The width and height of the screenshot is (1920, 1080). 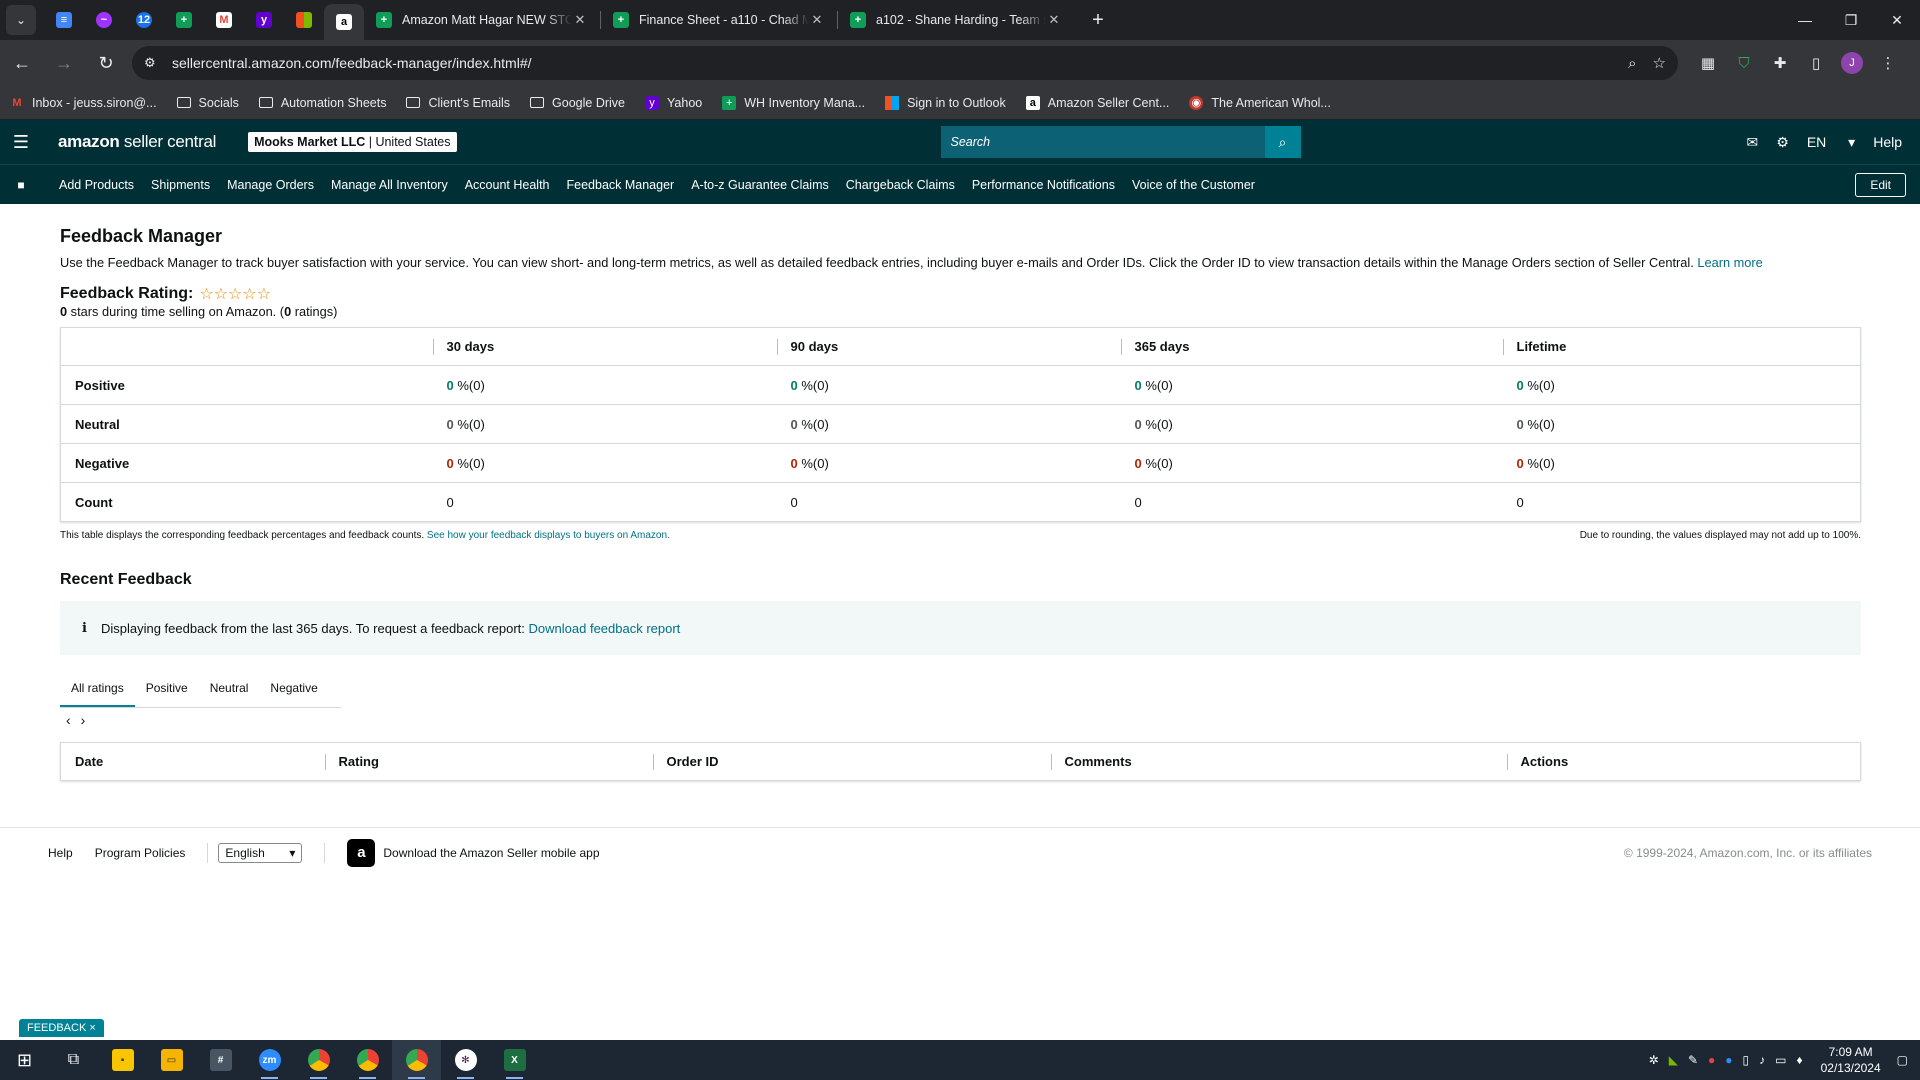 I want to click on column-actions: Actions, so click(x=1683, y=762).